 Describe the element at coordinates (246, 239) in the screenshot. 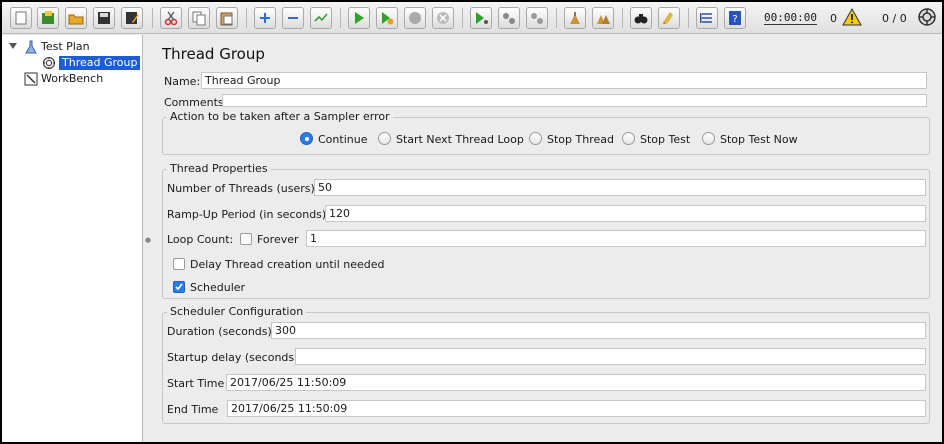

I see `forever-checkbox` at that location.